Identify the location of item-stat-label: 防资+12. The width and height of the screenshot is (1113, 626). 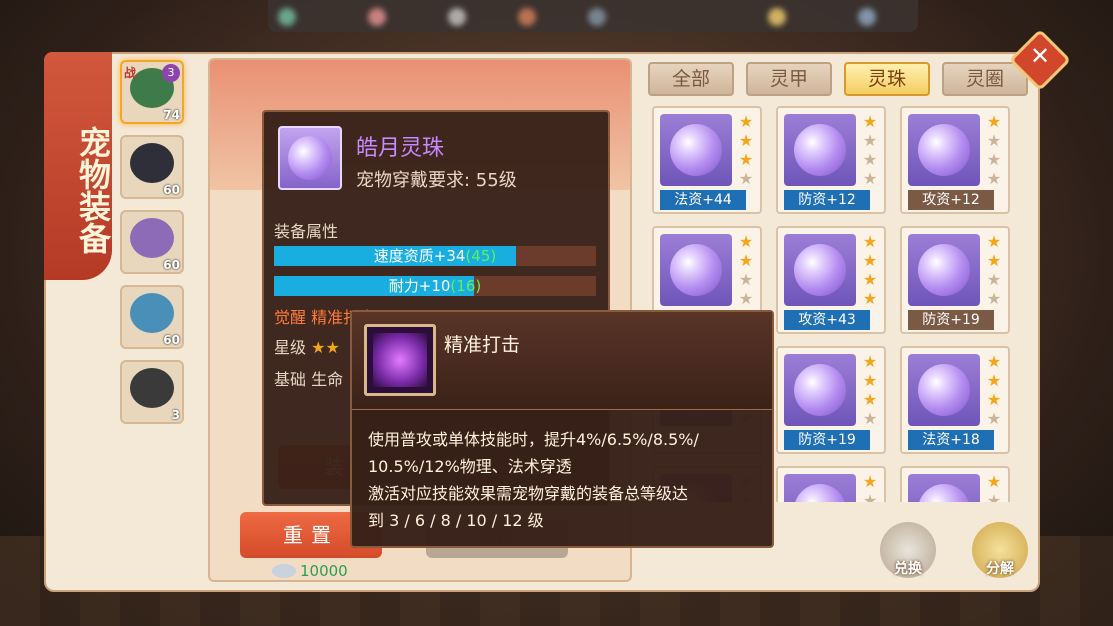
(827, 200).